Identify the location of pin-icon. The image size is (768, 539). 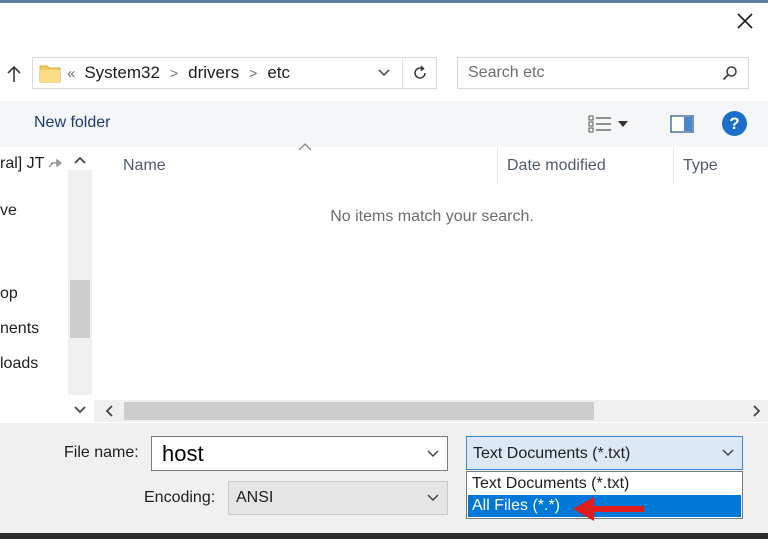
(55, 163).